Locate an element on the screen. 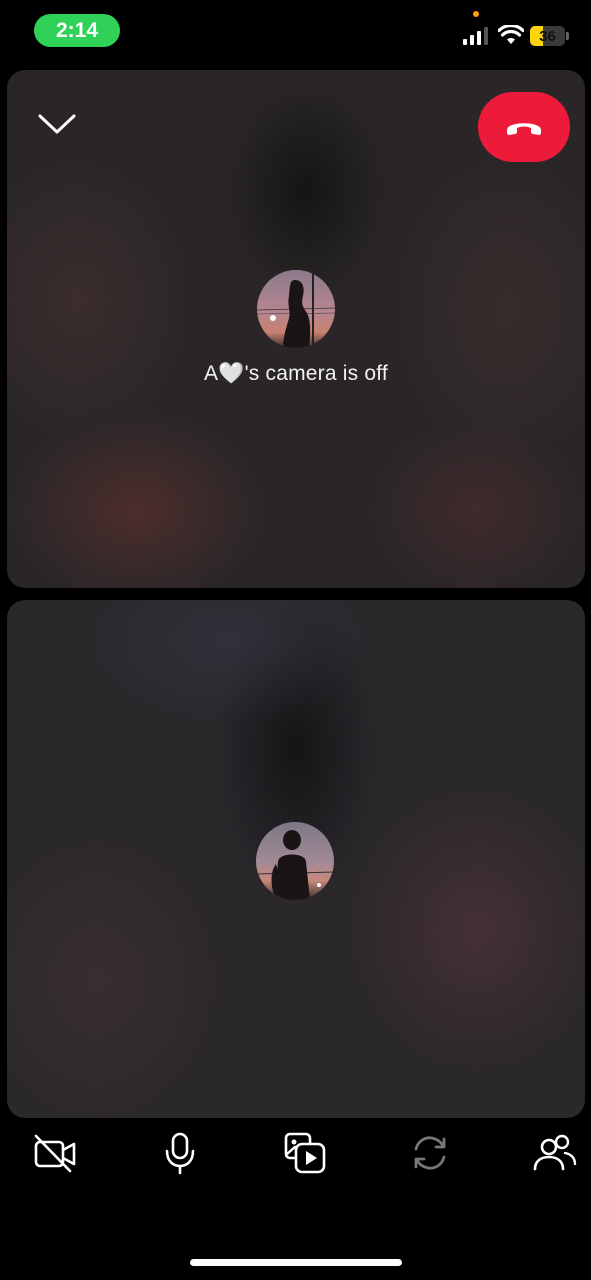 This screenshot has width=591, height=1280. self-avatar is located at coordinates (295, 861).